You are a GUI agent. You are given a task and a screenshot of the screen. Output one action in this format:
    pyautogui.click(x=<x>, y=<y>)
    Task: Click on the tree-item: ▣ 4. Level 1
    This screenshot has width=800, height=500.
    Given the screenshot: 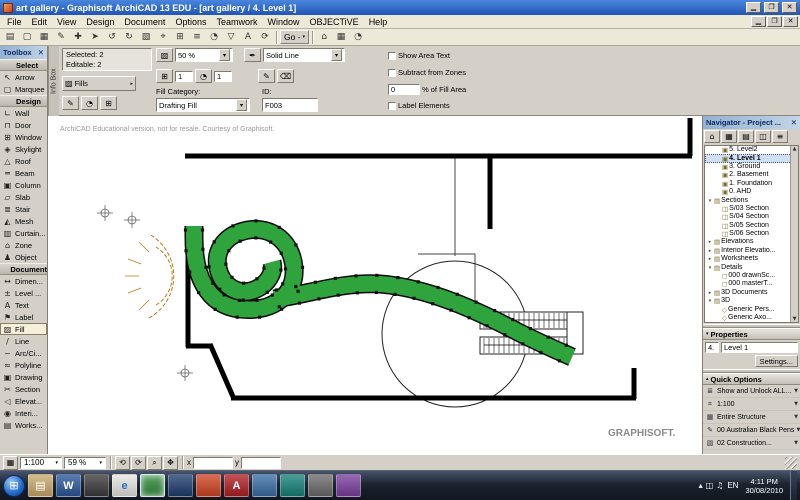 What is the action you would take?
    pyautogui.click(x=751, y=158)
    